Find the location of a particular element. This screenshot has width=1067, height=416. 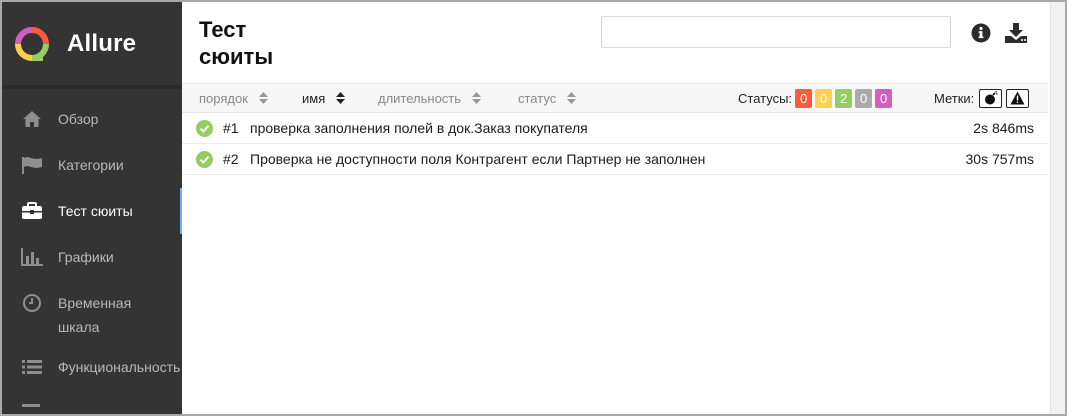

sort-by-name: имя is located at coordinates (324, 98).